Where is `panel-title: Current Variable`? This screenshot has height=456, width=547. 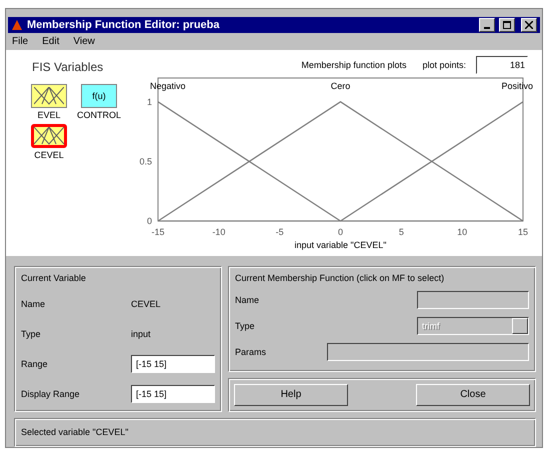 panel-title: Current Variable is located at coordinates (54, 277).